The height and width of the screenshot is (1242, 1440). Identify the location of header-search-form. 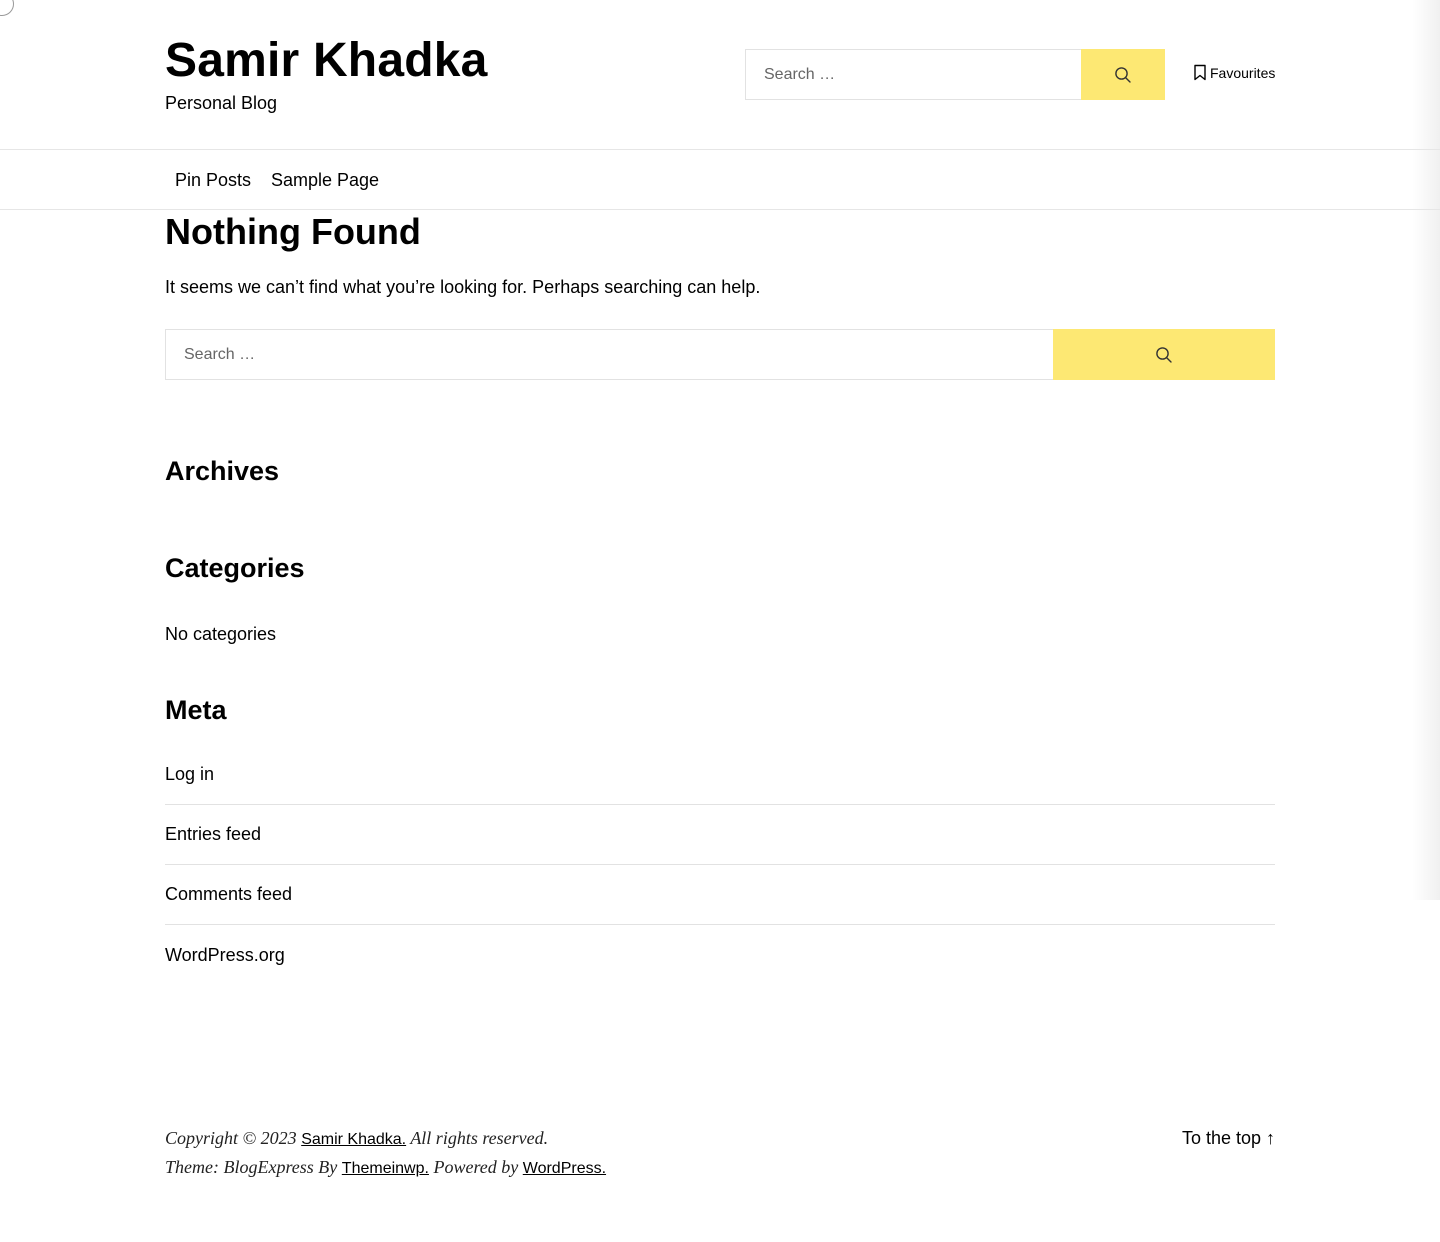
(955, 74).